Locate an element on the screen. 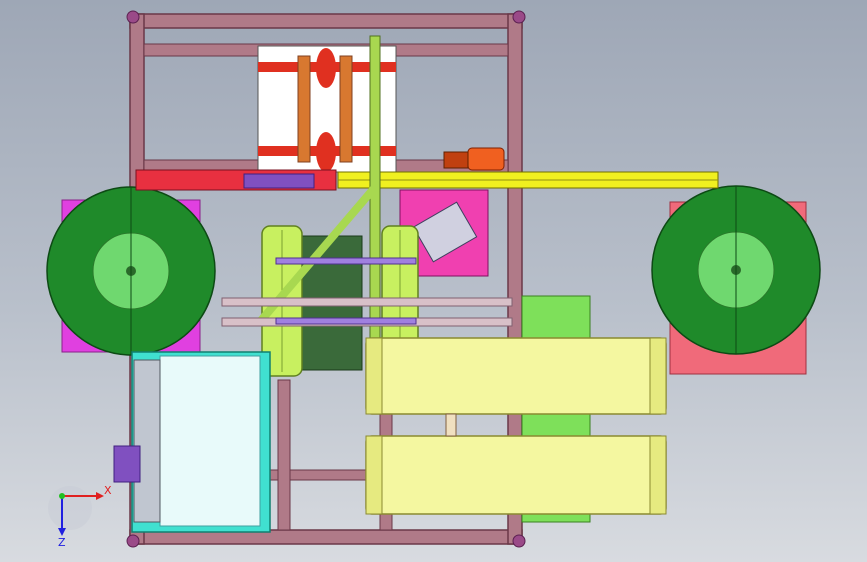 This screenshot has height=562, width=867. triad-origin is located at coordinates (62, 496).